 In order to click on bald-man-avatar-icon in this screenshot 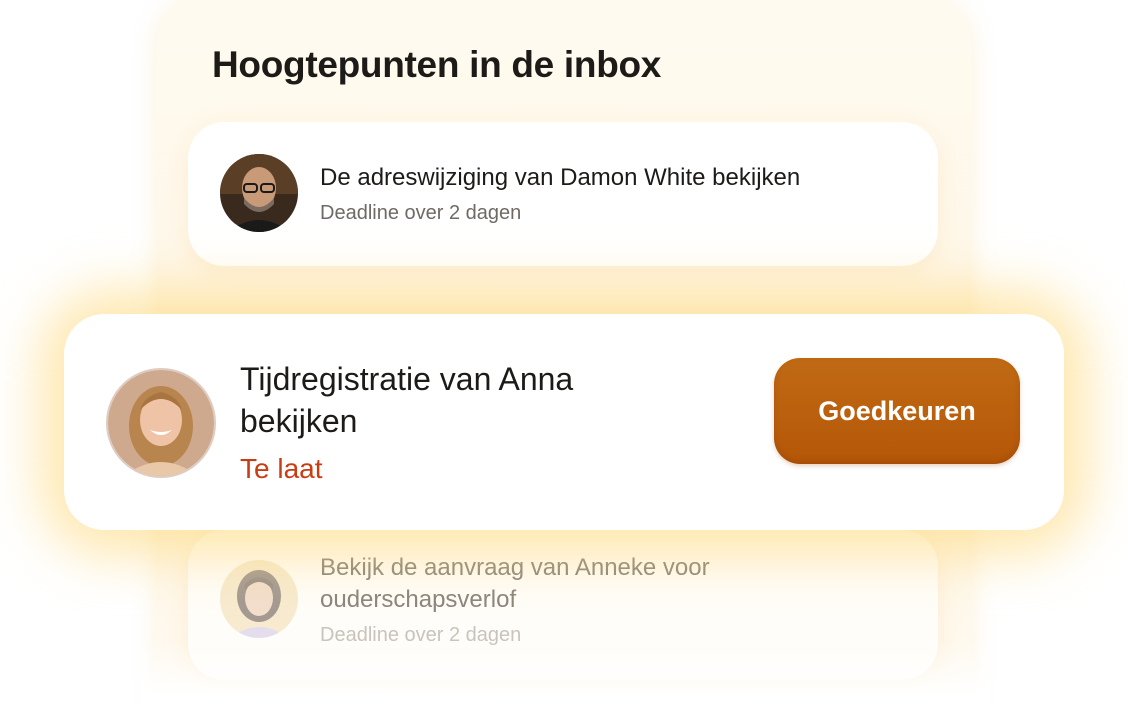, I will do `click(259, 193)`.